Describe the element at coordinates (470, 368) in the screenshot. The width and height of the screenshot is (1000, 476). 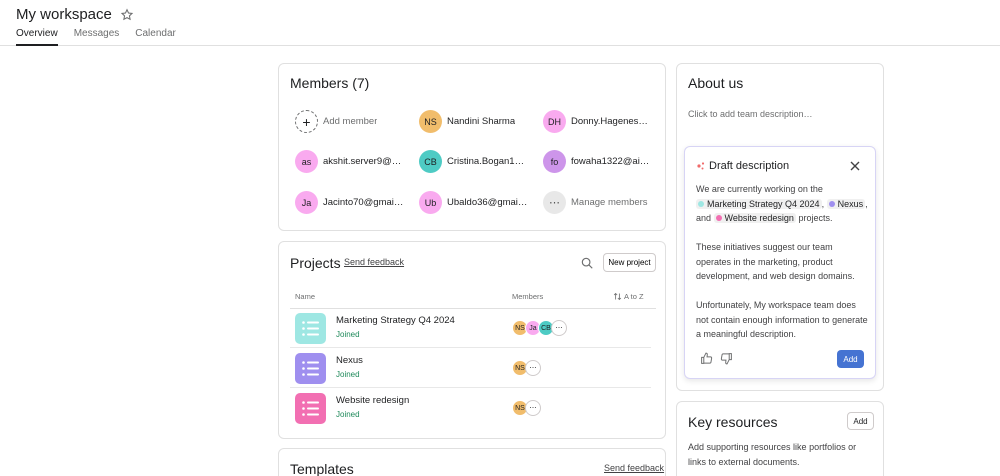
I see `table-row: Nexus Joined NS ⋯` at that location.